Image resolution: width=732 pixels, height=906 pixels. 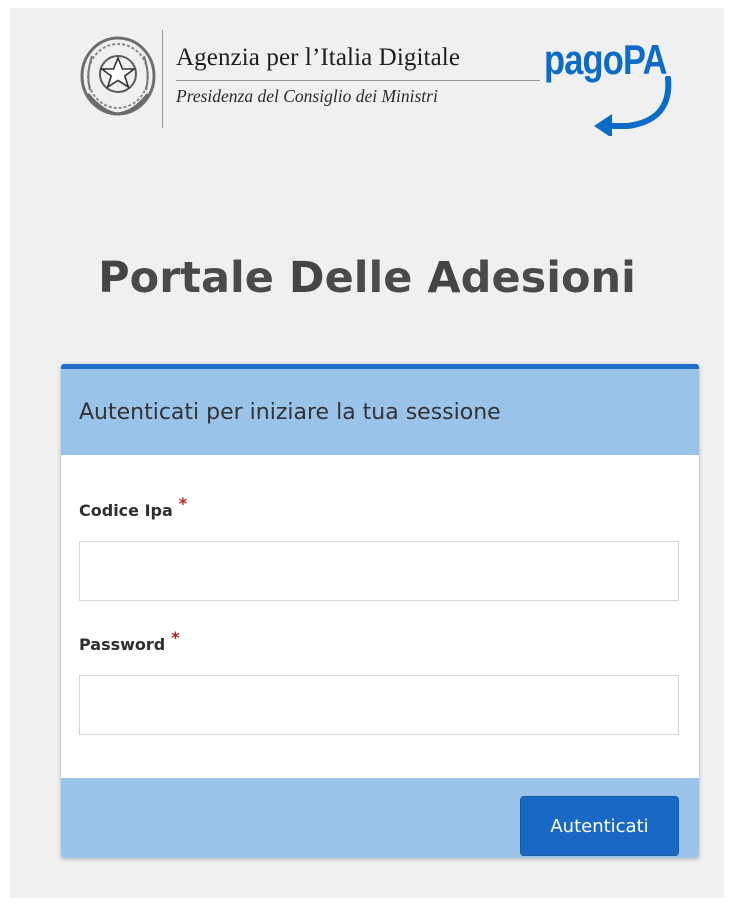 I want to click on codice-ipa-label-text: Codice Ipa, so click(x=126, y=510).